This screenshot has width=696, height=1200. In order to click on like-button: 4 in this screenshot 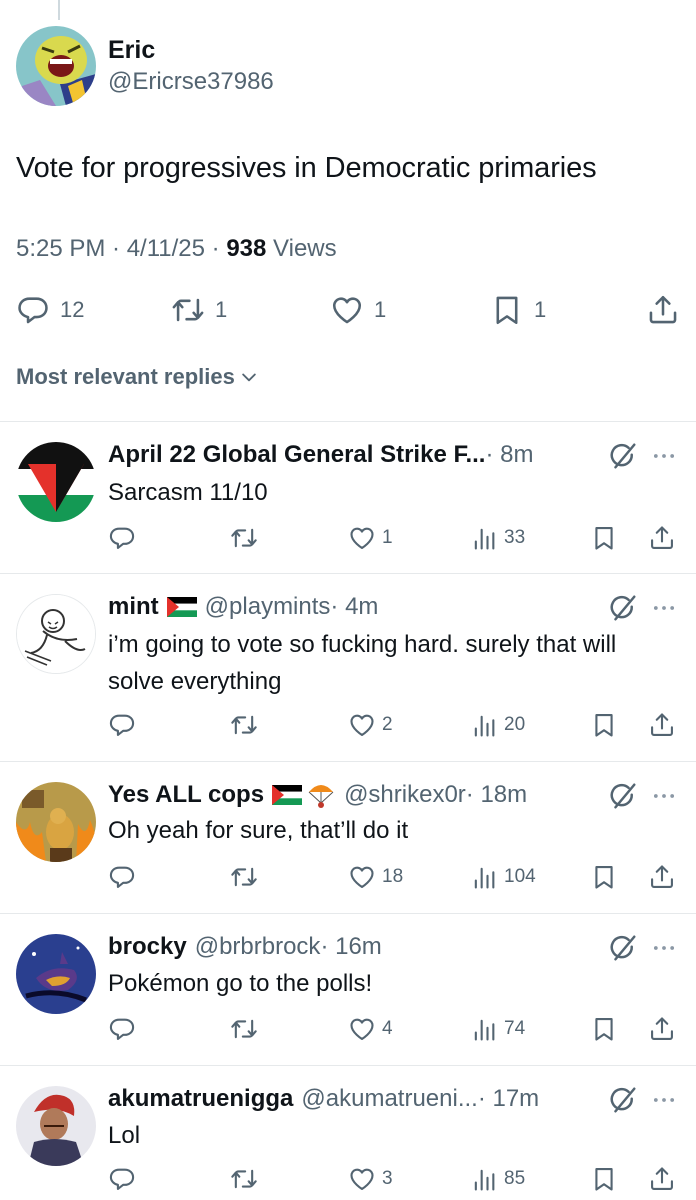, I will do `click(370, 1029)`.